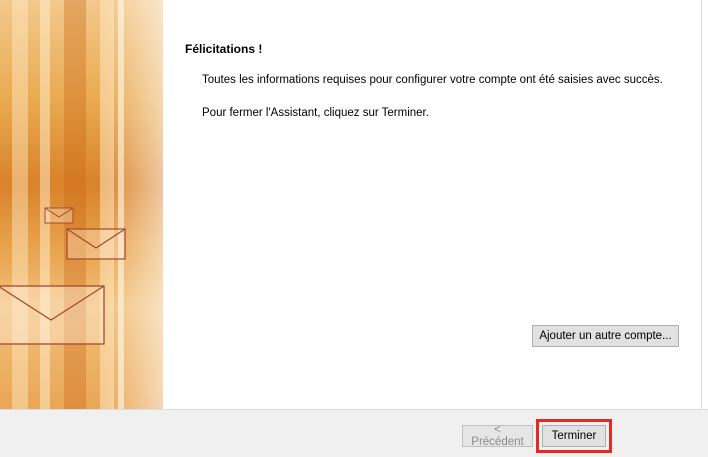  I want to click on previous-button: < Précédent, so click(497, 436).